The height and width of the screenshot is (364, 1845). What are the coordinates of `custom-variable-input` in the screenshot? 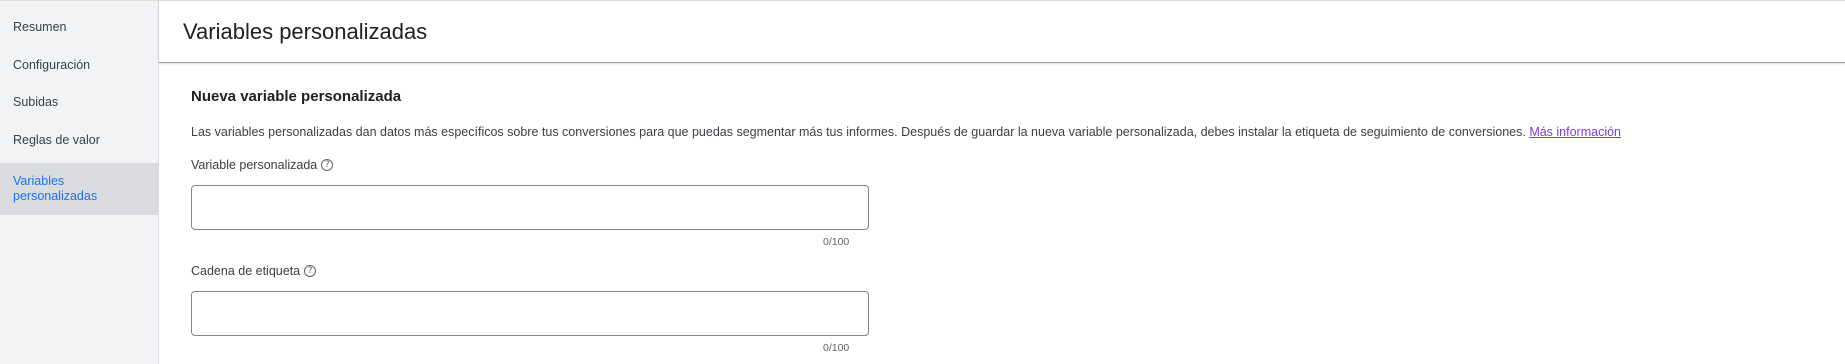 It's located at (530, 207).